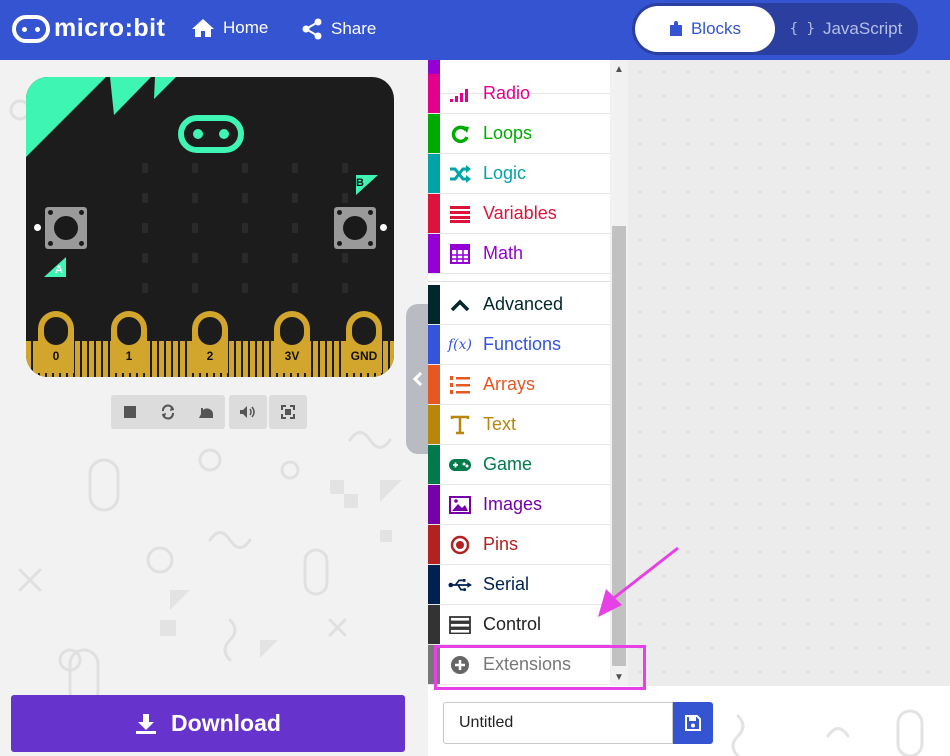  I want to click on gamepad-icon, so click(460, 465).